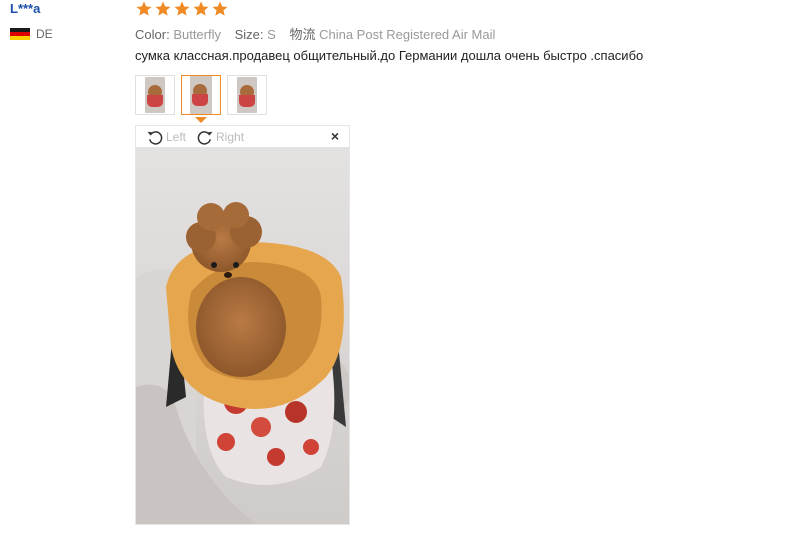 The image size is (803, 538). I want to click on size-label: Size:, so click(249, 34).